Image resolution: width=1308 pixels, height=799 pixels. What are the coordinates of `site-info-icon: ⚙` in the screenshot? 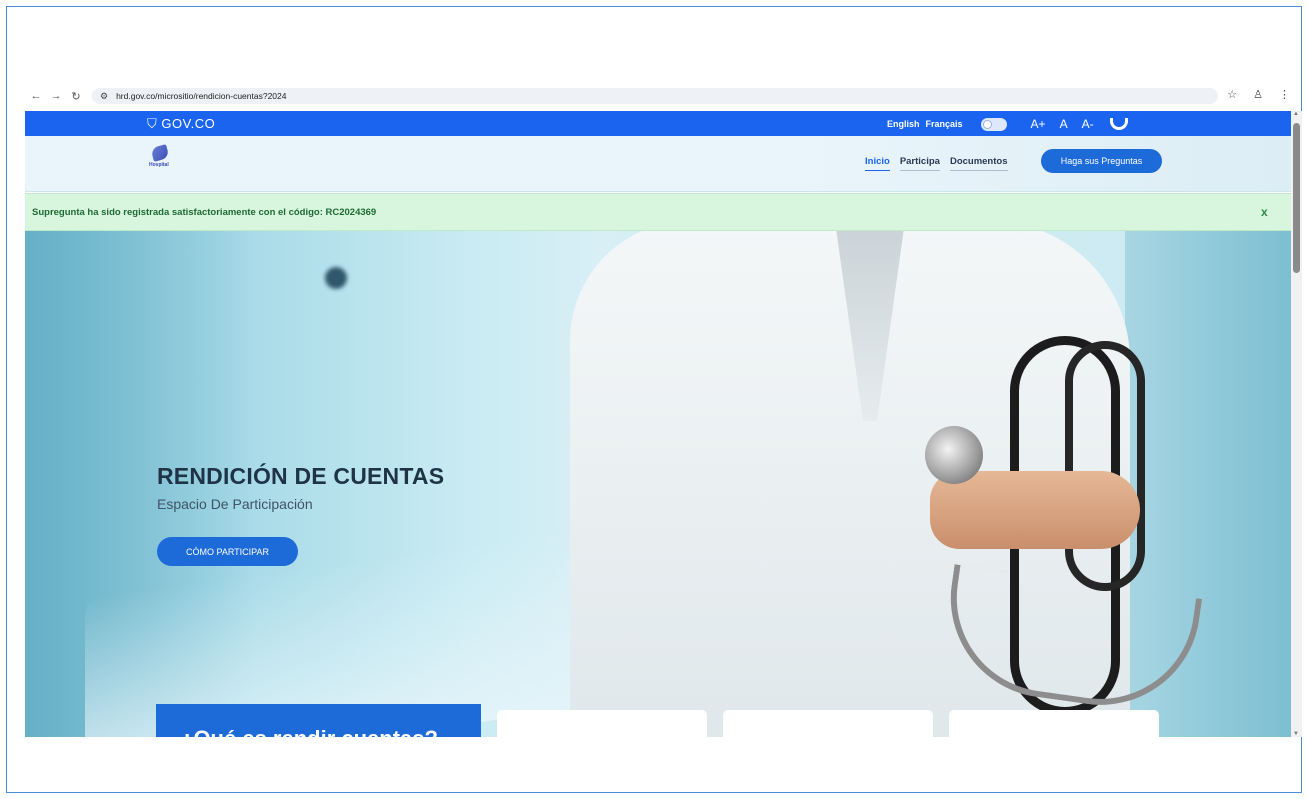 It's located at (104, 96).